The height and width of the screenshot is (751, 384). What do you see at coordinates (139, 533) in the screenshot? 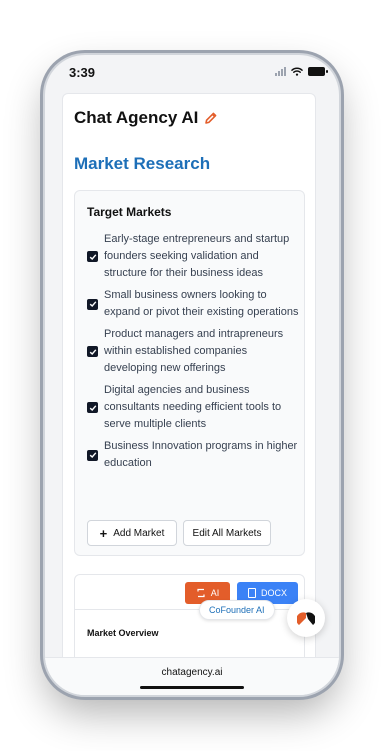
I see `add-market-label: Add Market` at bounding box center [139, 533].